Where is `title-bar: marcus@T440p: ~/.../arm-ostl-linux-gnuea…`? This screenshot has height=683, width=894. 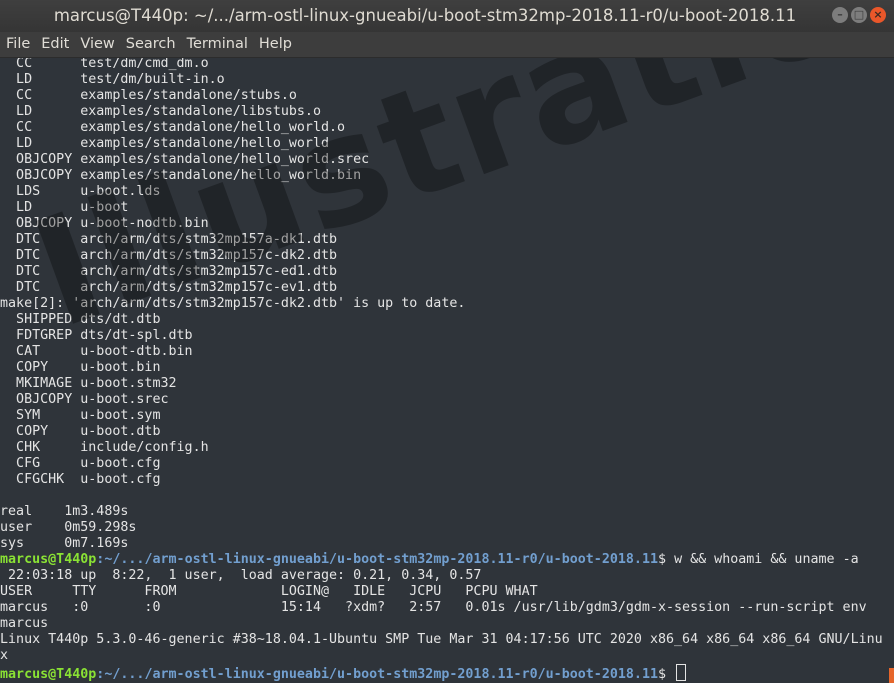
title-bar: marcus@T440p: ~/.../arm-ostl-linux-gnuea… is located at coordinates (447, 16).